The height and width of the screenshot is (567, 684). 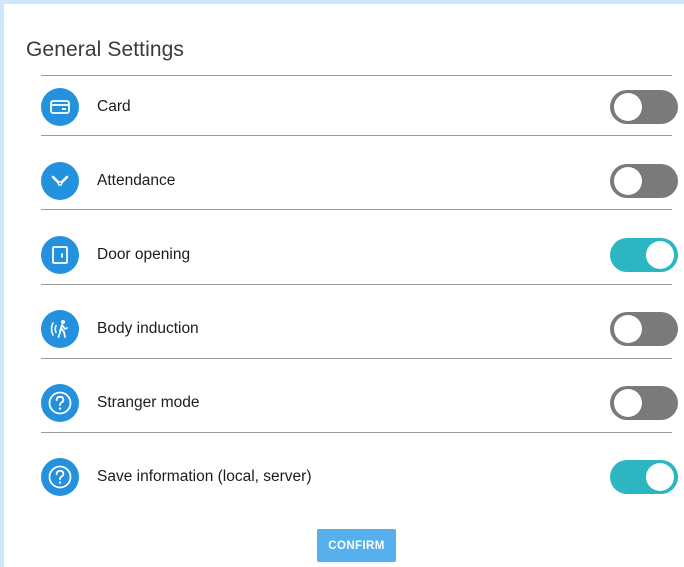 I want to click on door-icon, so click(x=60, y=255).